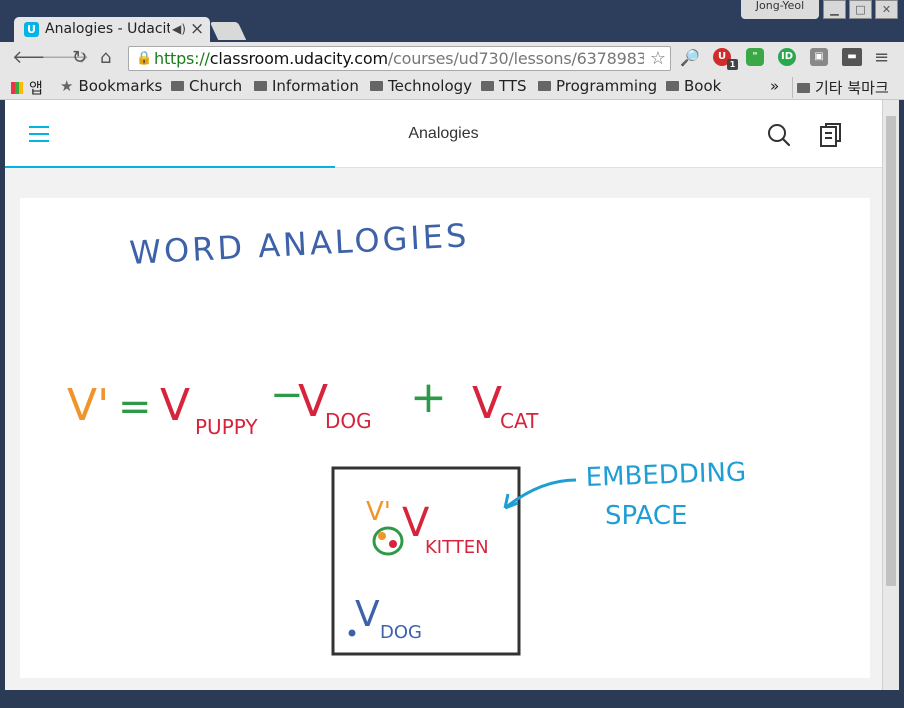  Describe the element at coordinates (732, 64) in the screenshot. I see `extension-badge: 1` at that location.